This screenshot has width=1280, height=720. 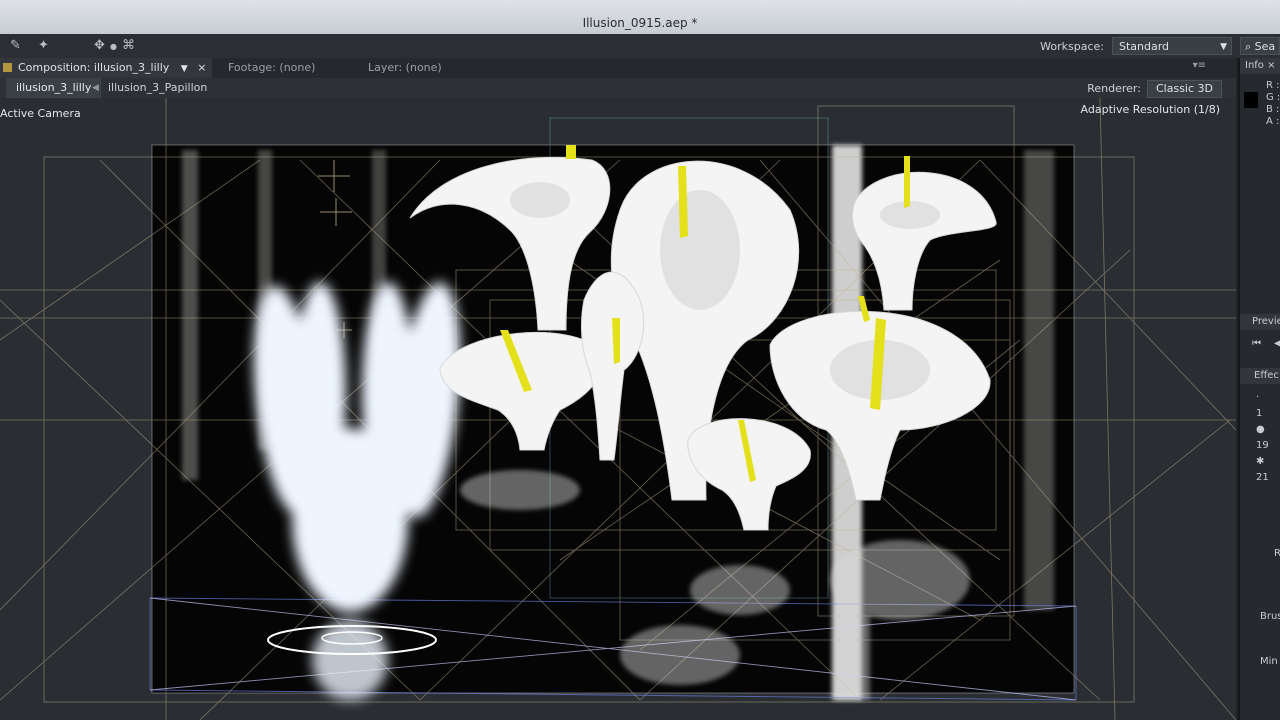 I want to click on channel-a: A :, so click(x=1273, y=121).